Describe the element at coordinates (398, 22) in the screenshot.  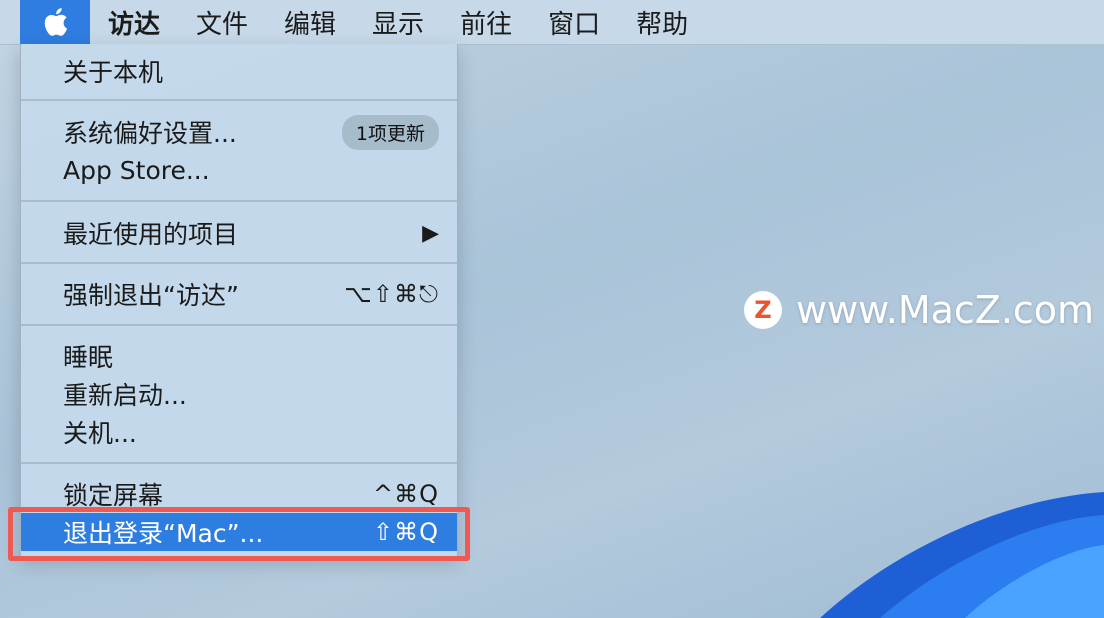
I see `menubar-item-view: 显示` at that location.